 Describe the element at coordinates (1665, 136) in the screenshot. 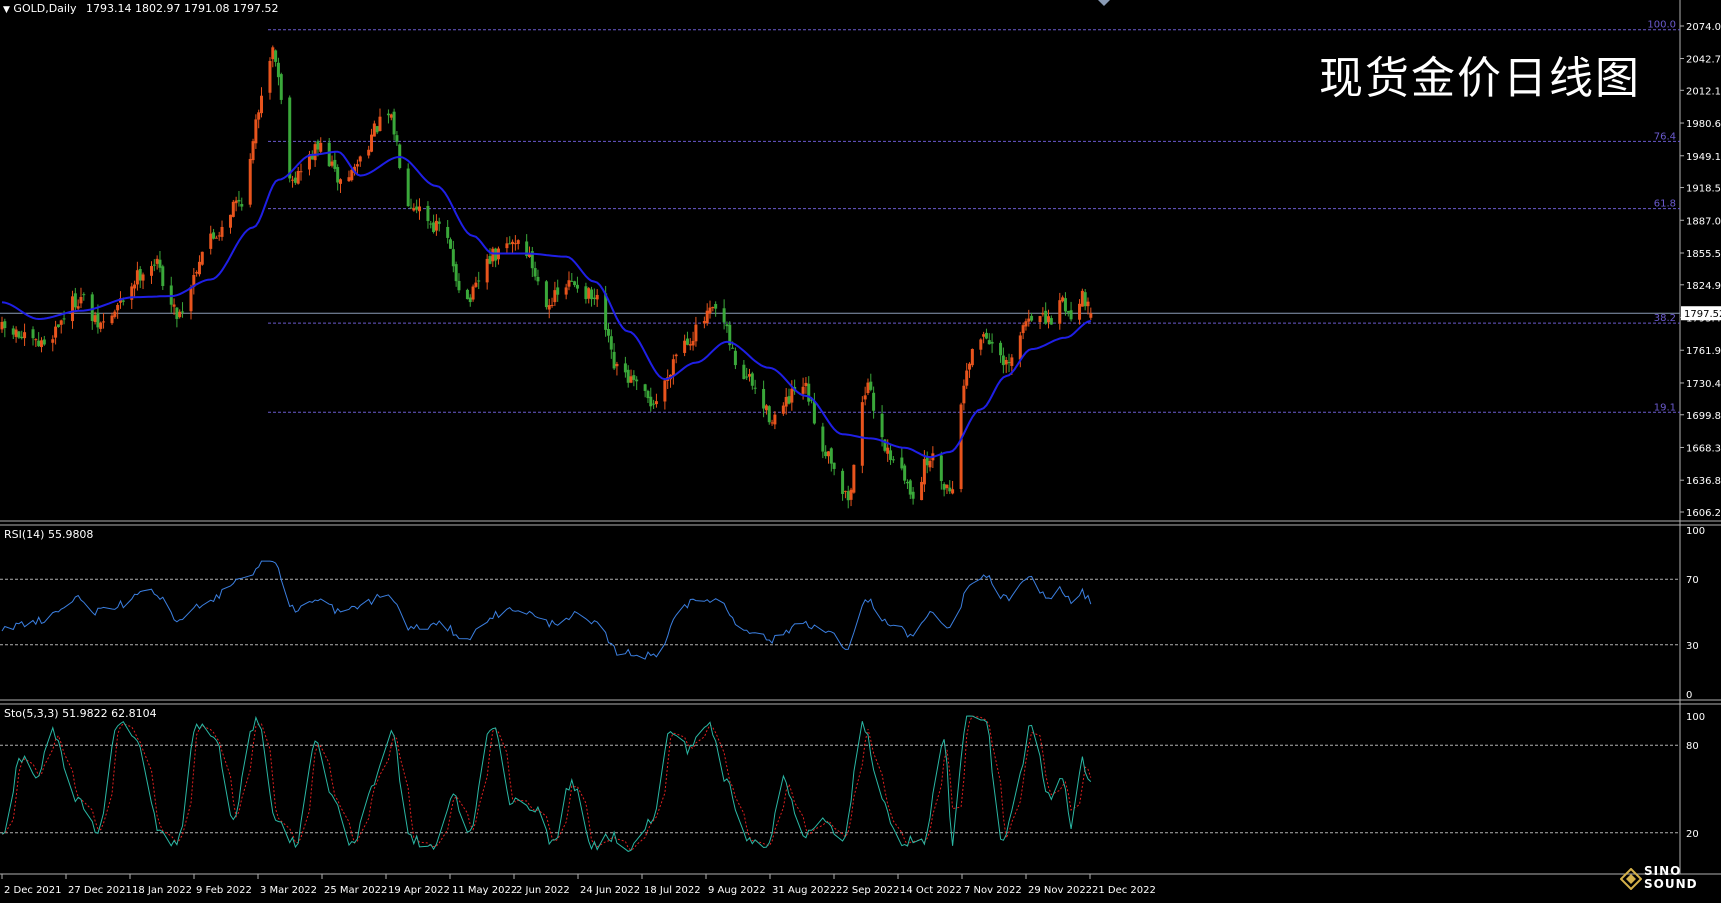

I see `fib-level-label: 76.4` at that location.